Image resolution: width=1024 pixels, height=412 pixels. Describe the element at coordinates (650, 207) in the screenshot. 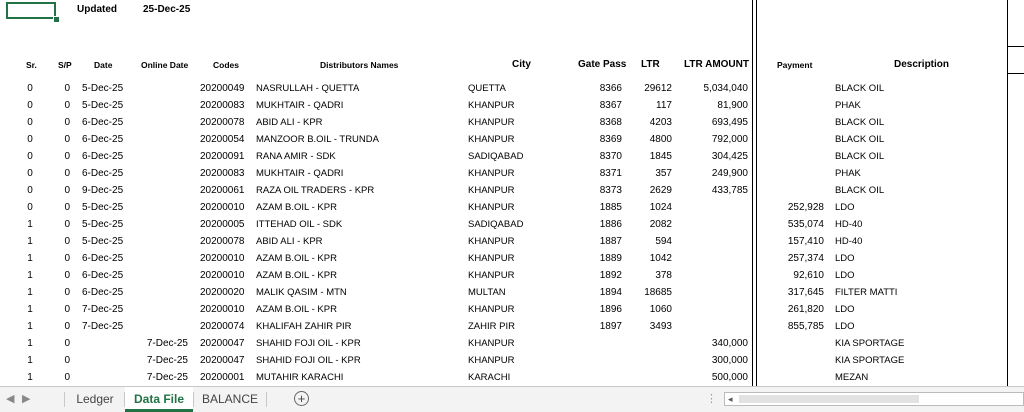

I see `cell-ltr: 1024` at that location.